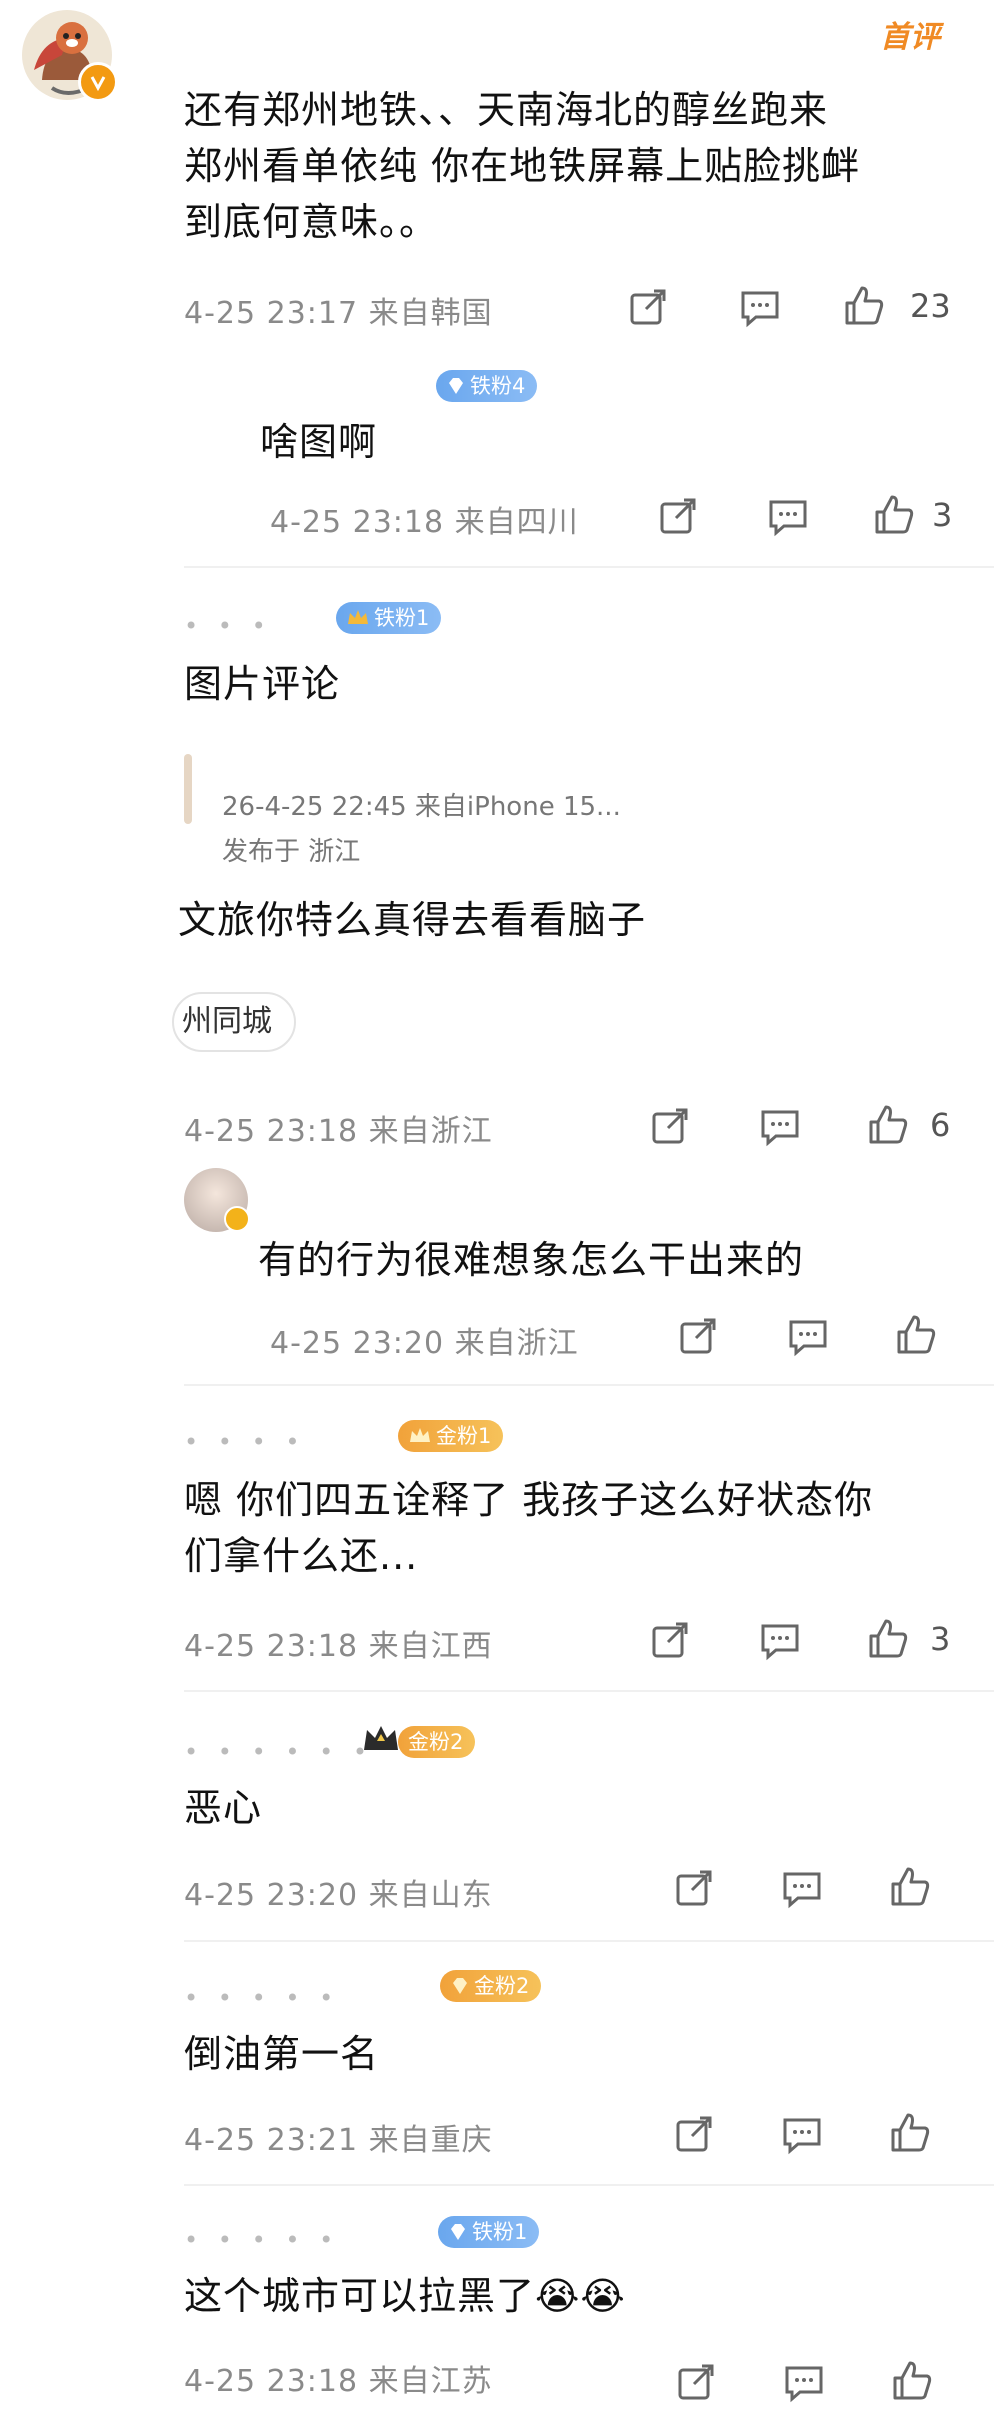  What do you see at coordinates (930, 306) in the screenshot?
I see `like-count: 23` at bounding box center [930, 306].